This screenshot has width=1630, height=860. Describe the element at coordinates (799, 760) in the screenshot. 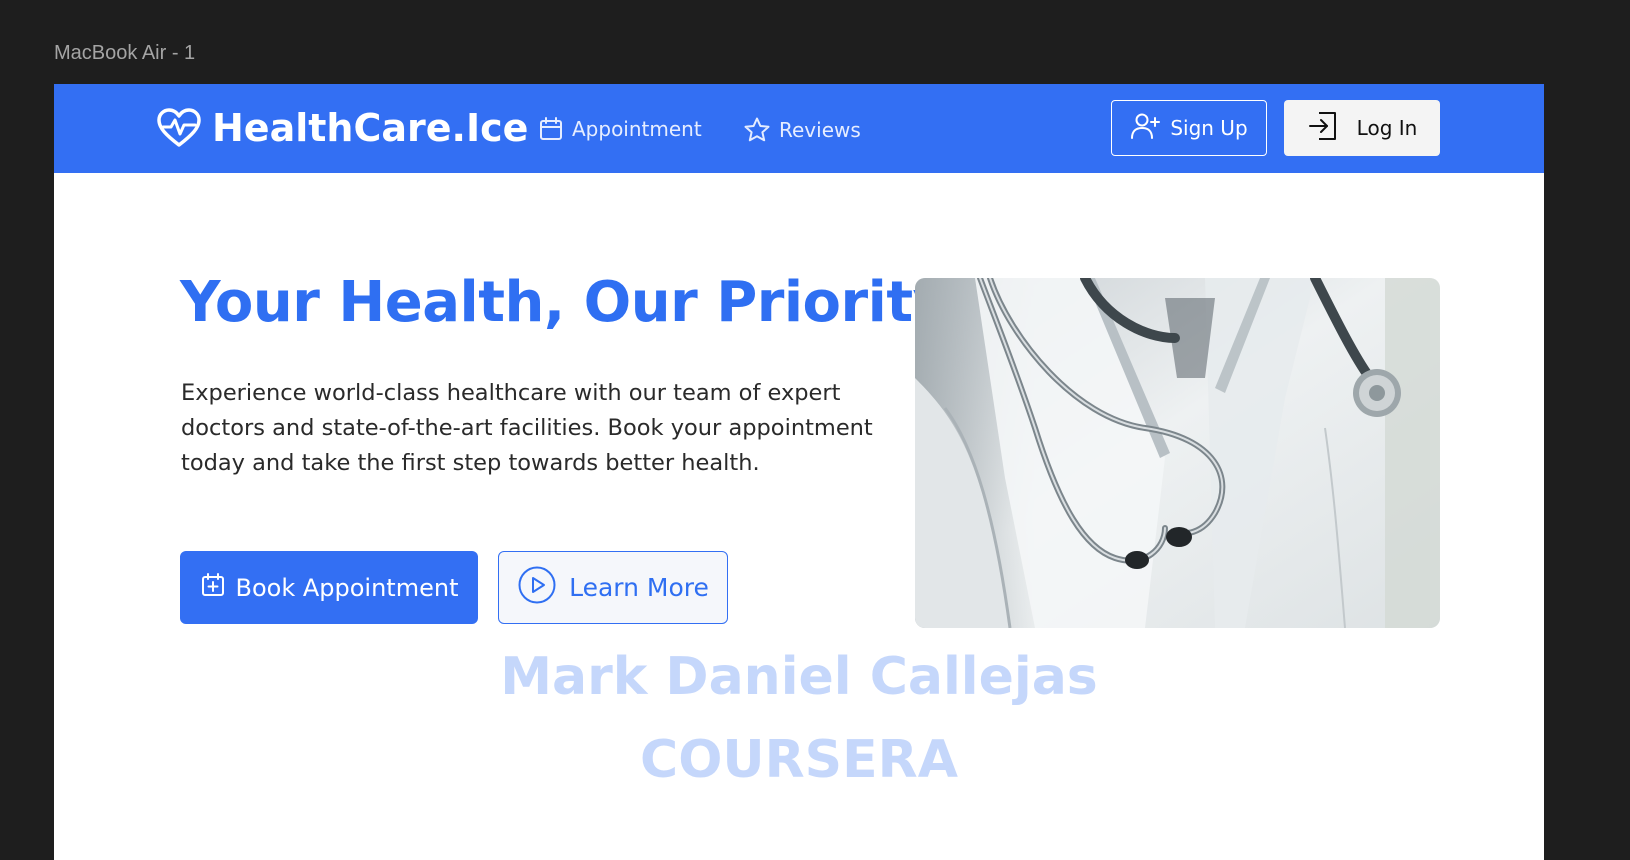

I see `watermark-org: COURSERA` at that location.